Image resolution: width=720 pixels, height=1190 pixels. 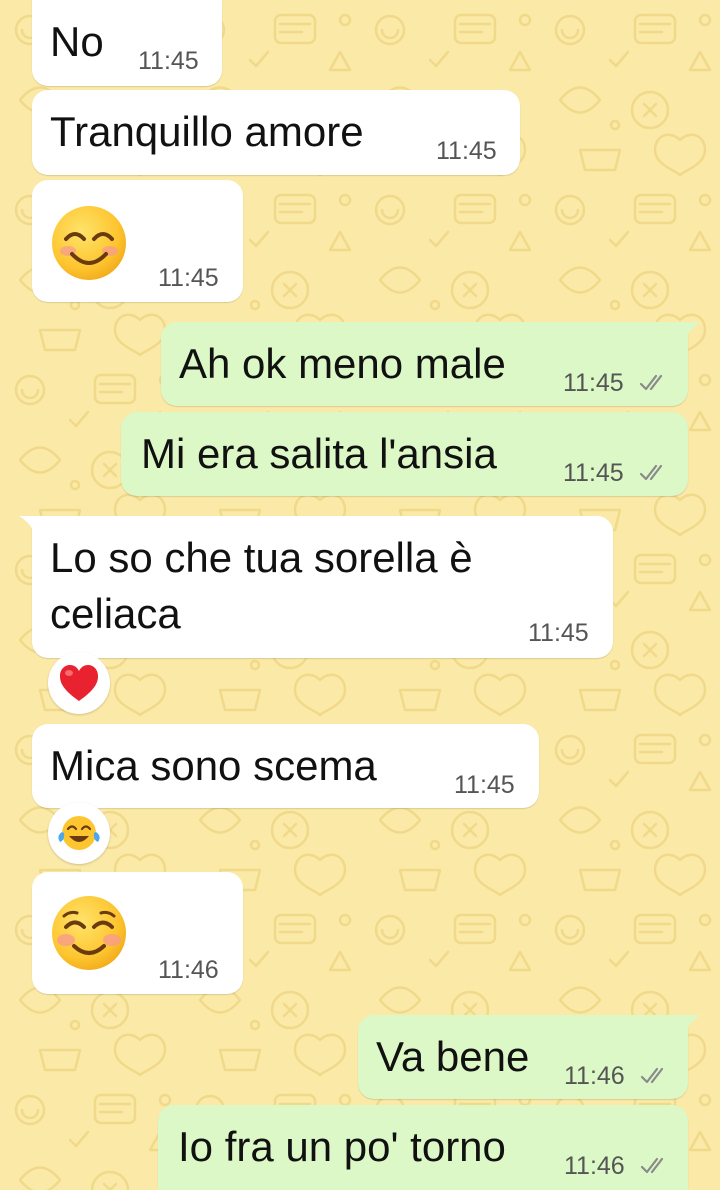 What do you see at coordinates (137, 241) in the screenshot?
I see `message-incoming-emoji: 11:45` at bounding box center [137, 241].